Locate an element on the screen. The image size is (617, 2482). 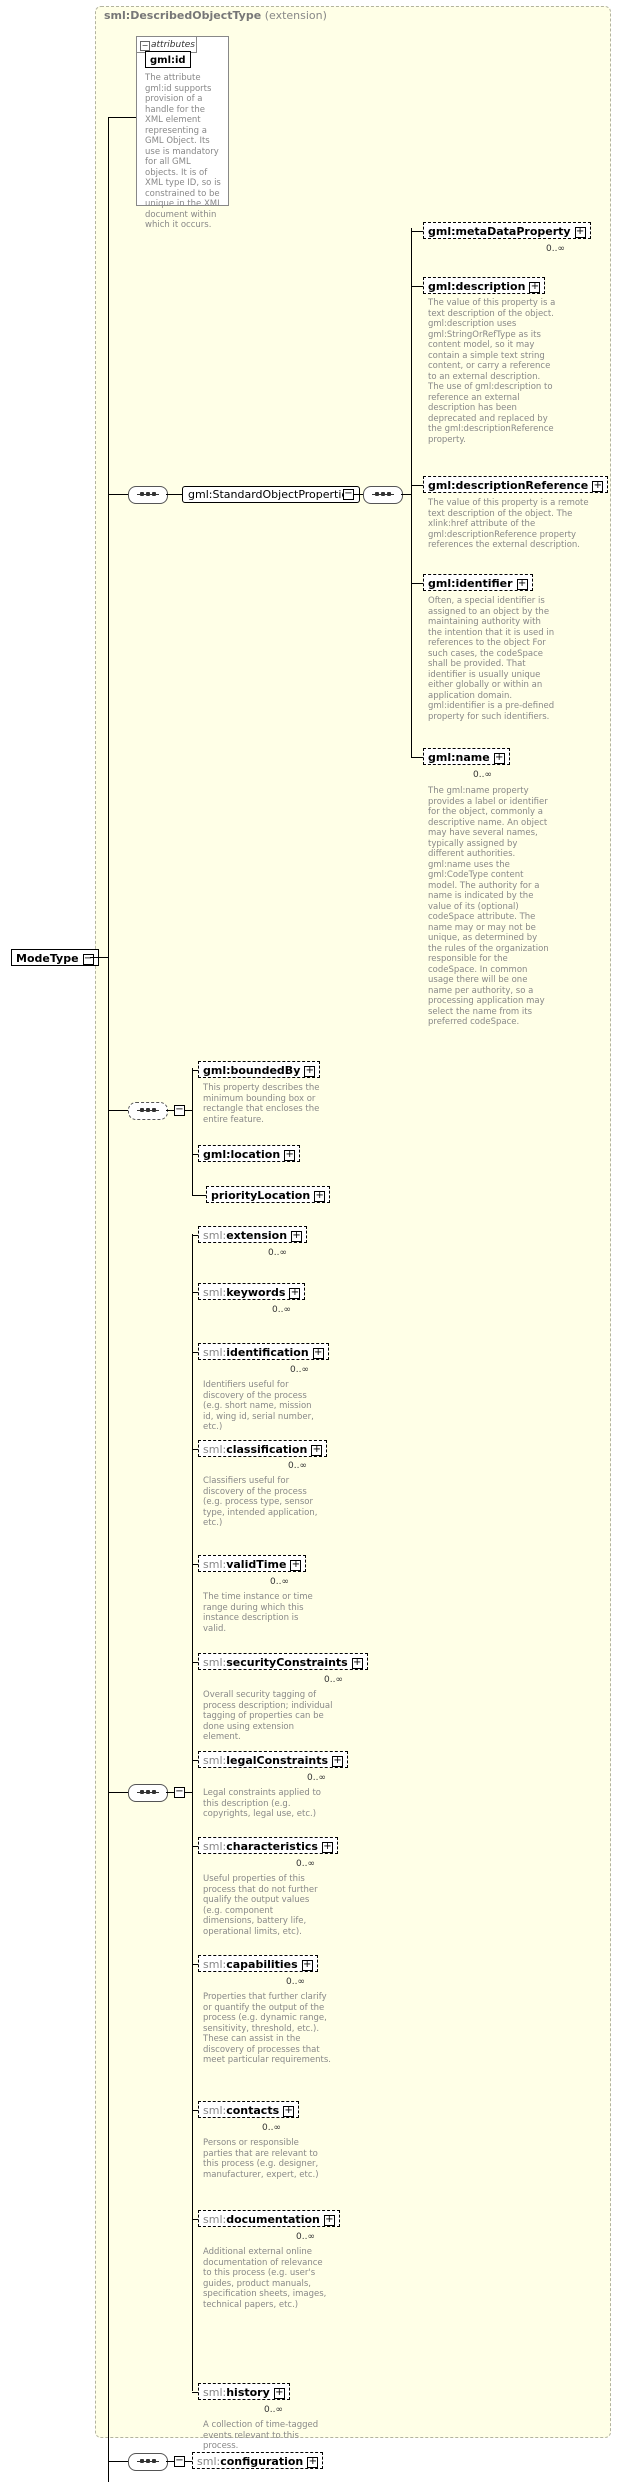
outer-type-title: sml:DescribedObjectType (extension) is located at coordinates (215, 15).